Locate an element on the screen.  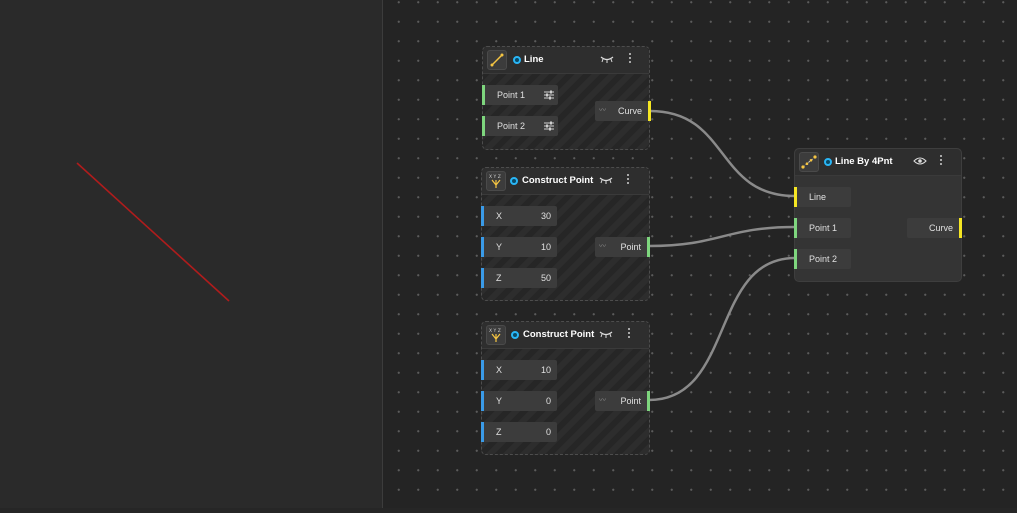
preview-line-geometry is located at coordinates (153, 232).